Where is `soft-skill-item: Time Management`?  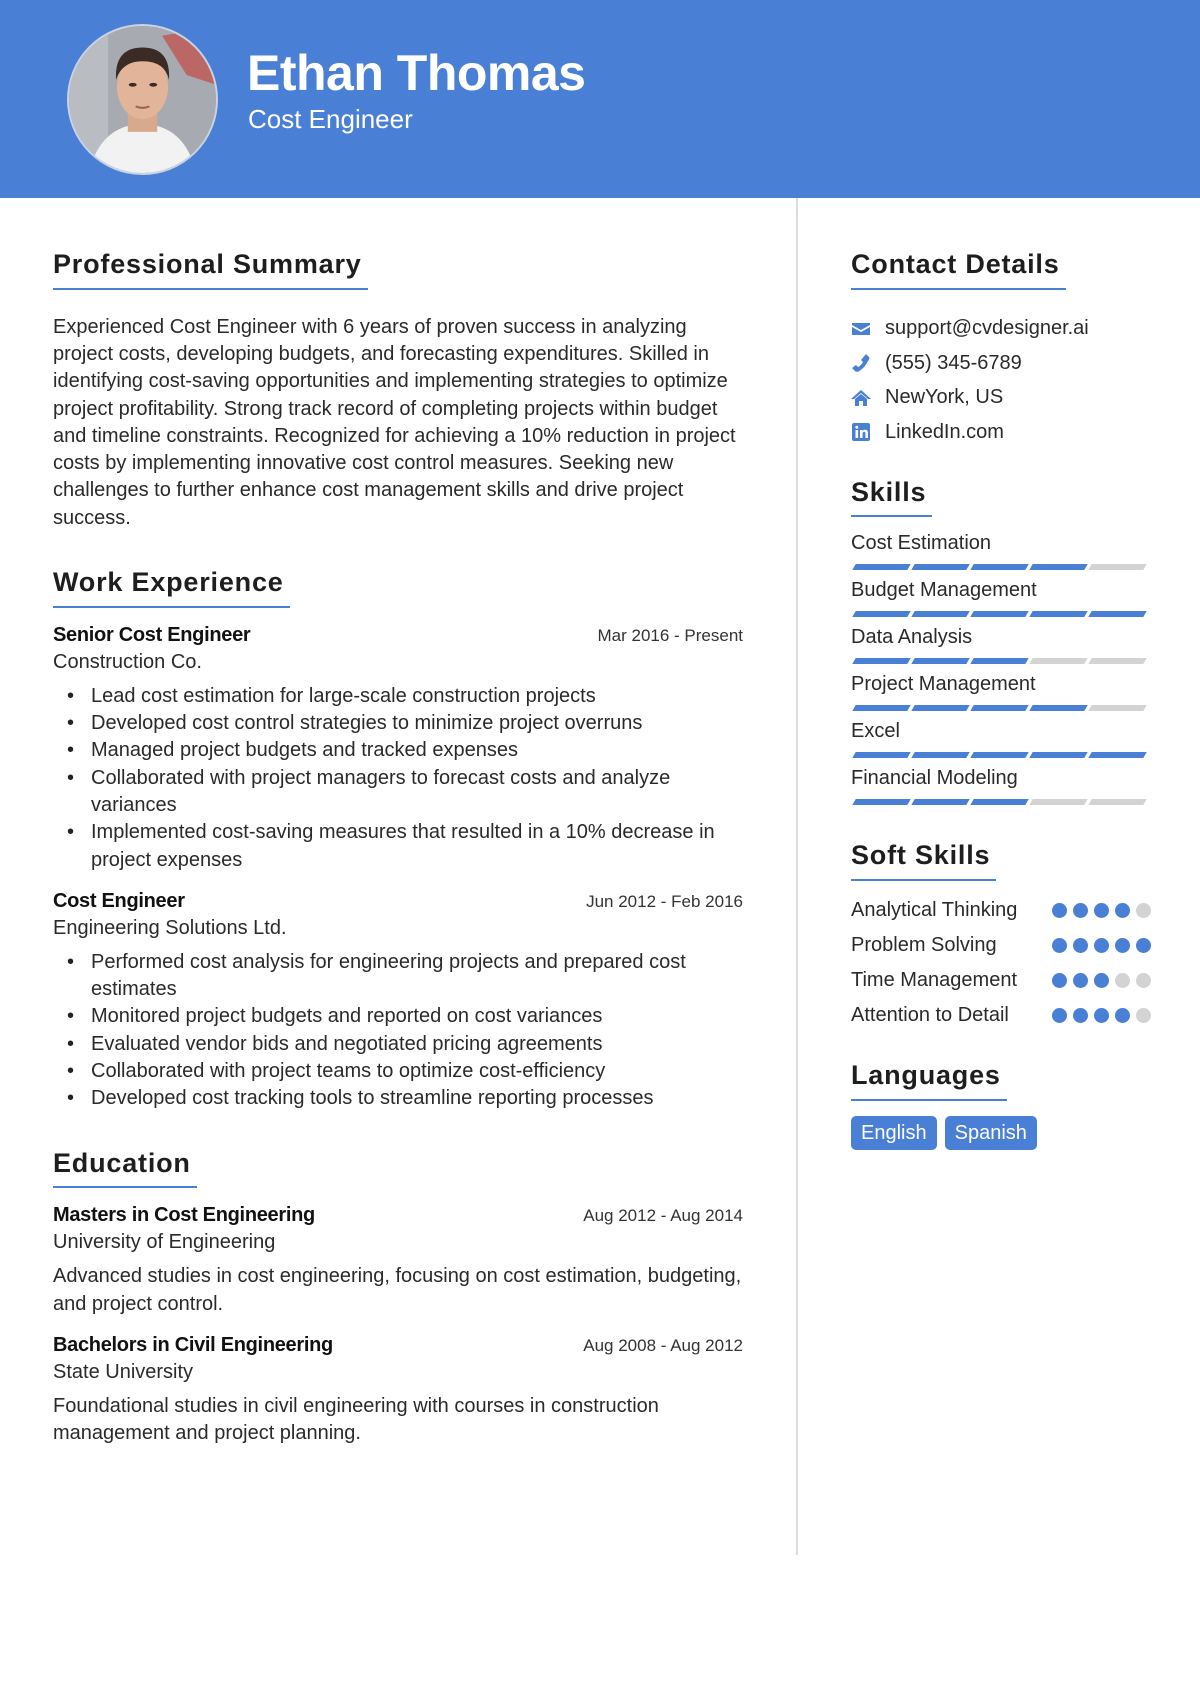
soft-skill-item: Time Management is located at coordinates (1001, 980).